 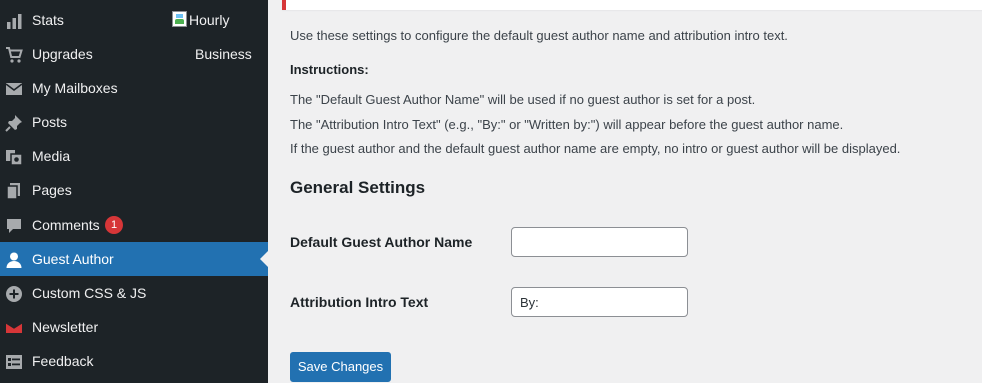 What do you see at coordinates (75, 88) in the screenshot?
I see `sidebar-item-label: My Mailboxes` at bounding box center [75, 88].